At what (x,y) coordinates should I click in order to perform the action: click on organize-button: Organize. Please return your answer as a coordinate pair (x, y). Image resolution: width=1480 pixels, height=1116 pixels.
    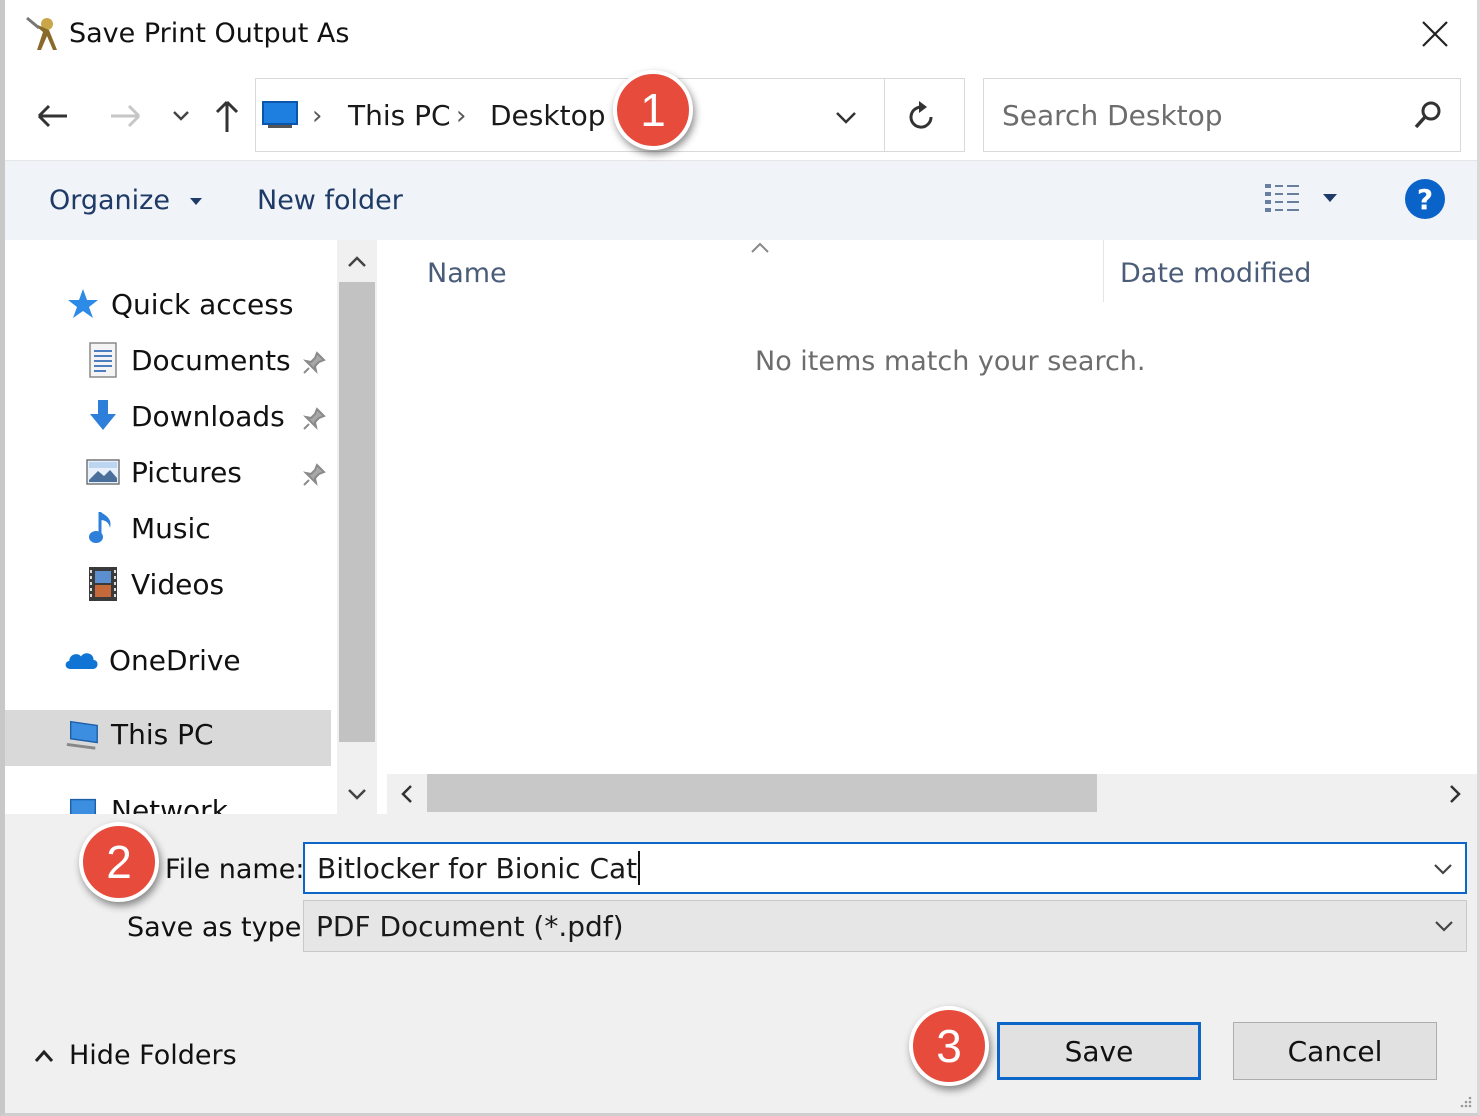
    Looking at the image, I should click on (126, 200).